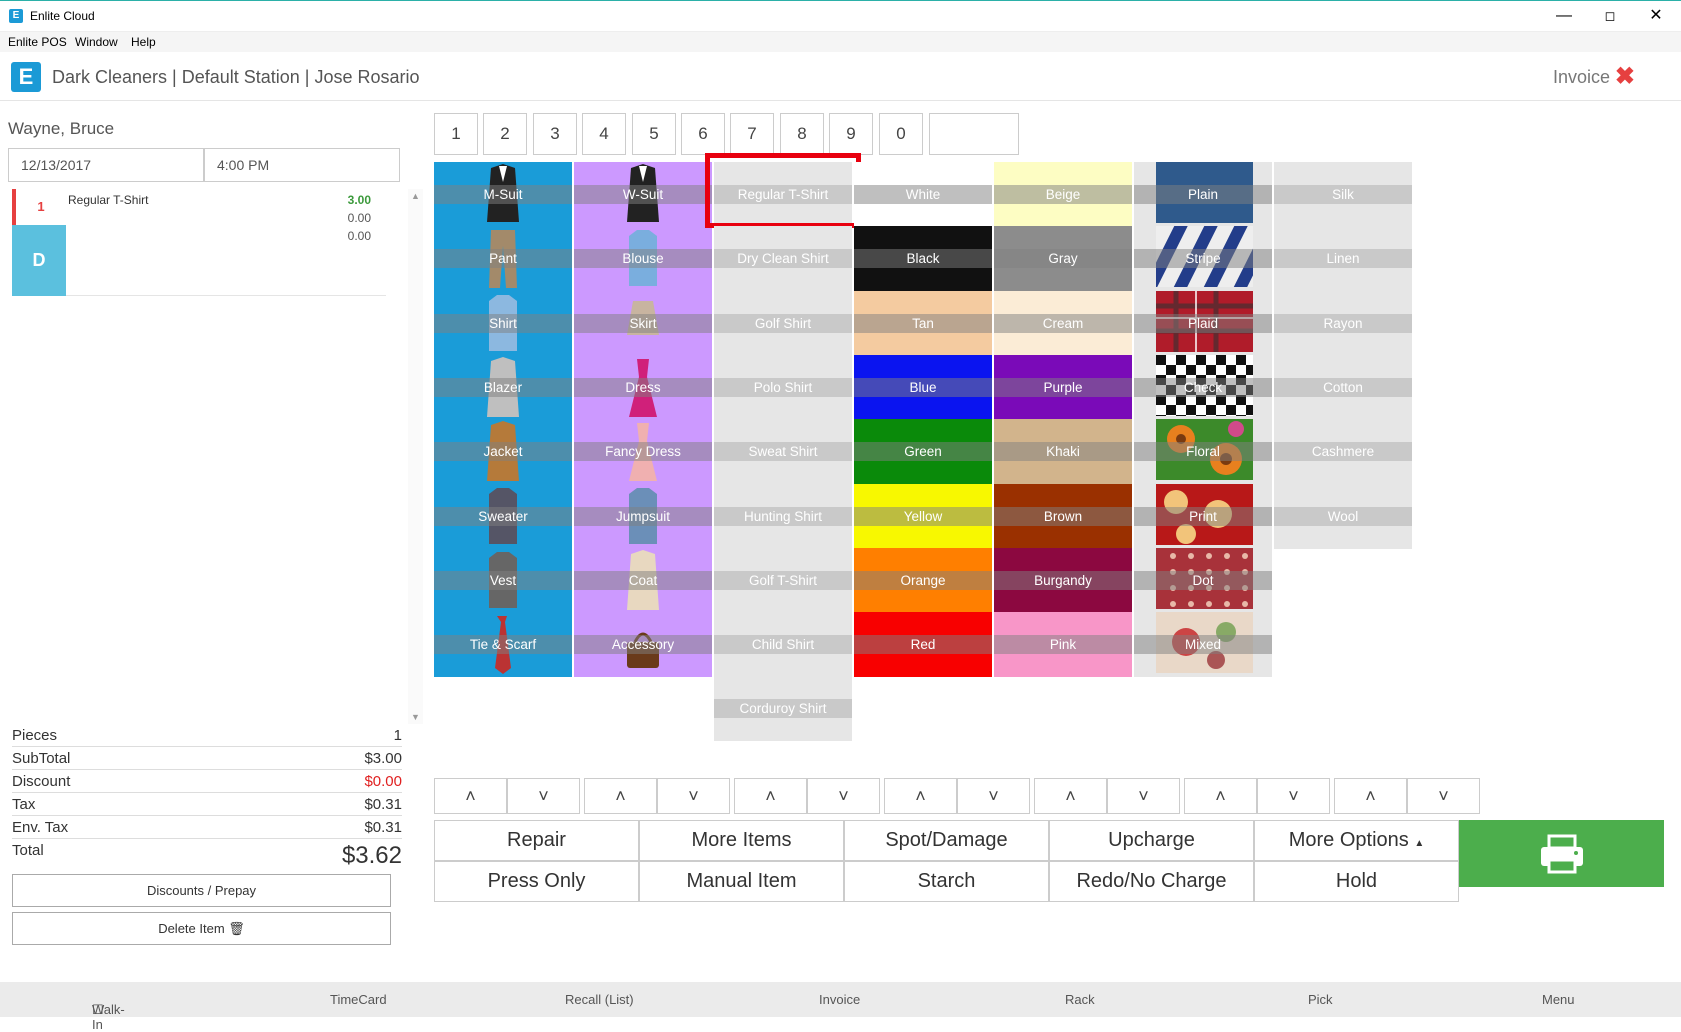 Image resolution: width=1681 pixels, height=1032 pixels. I want to click on pattern-tile-print: Print, so click(1203, 516).